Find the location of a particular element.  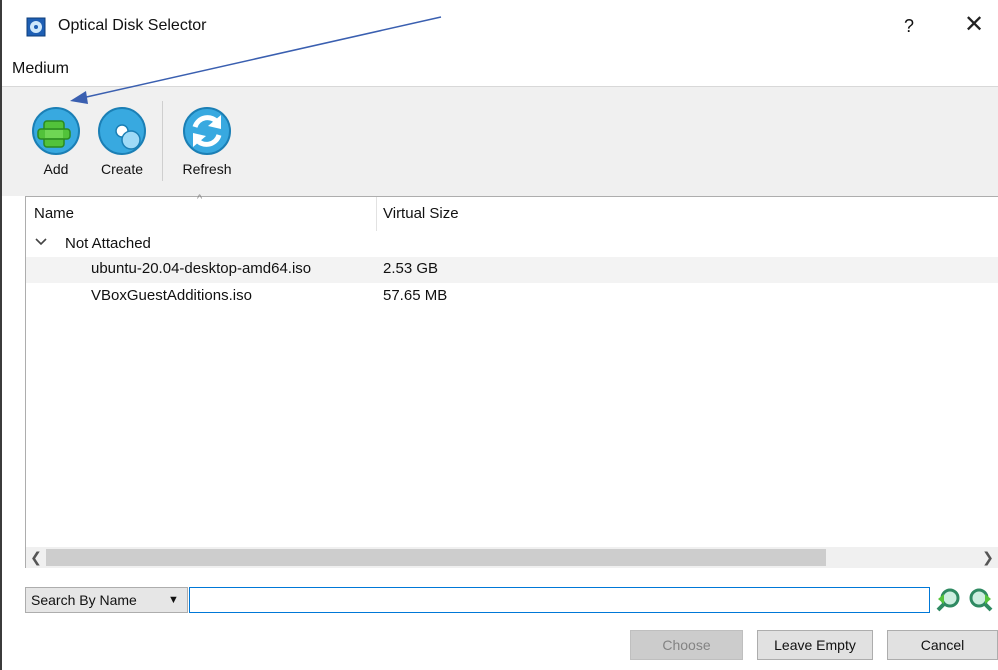

search-bar: Search By Name ▼ is located at coordinates (500, 601).